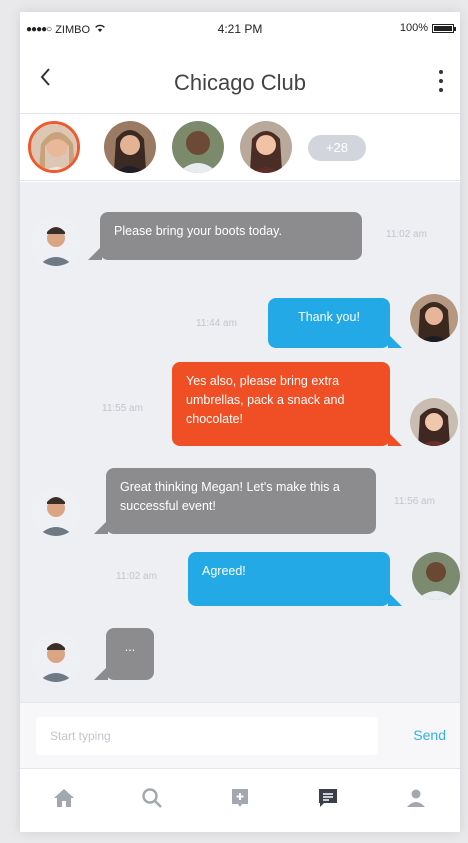 This screenshot has width=468, height=843. I want to click on message-text: Please bring your boots today., so click(198, 231).